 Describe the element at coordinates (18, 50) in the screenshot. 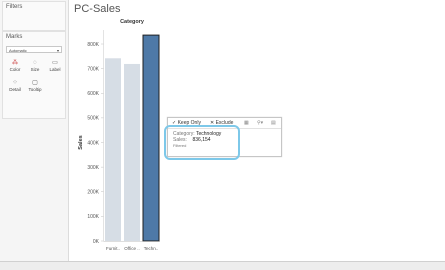

I see `mark-type-value: Automatic` at that location.